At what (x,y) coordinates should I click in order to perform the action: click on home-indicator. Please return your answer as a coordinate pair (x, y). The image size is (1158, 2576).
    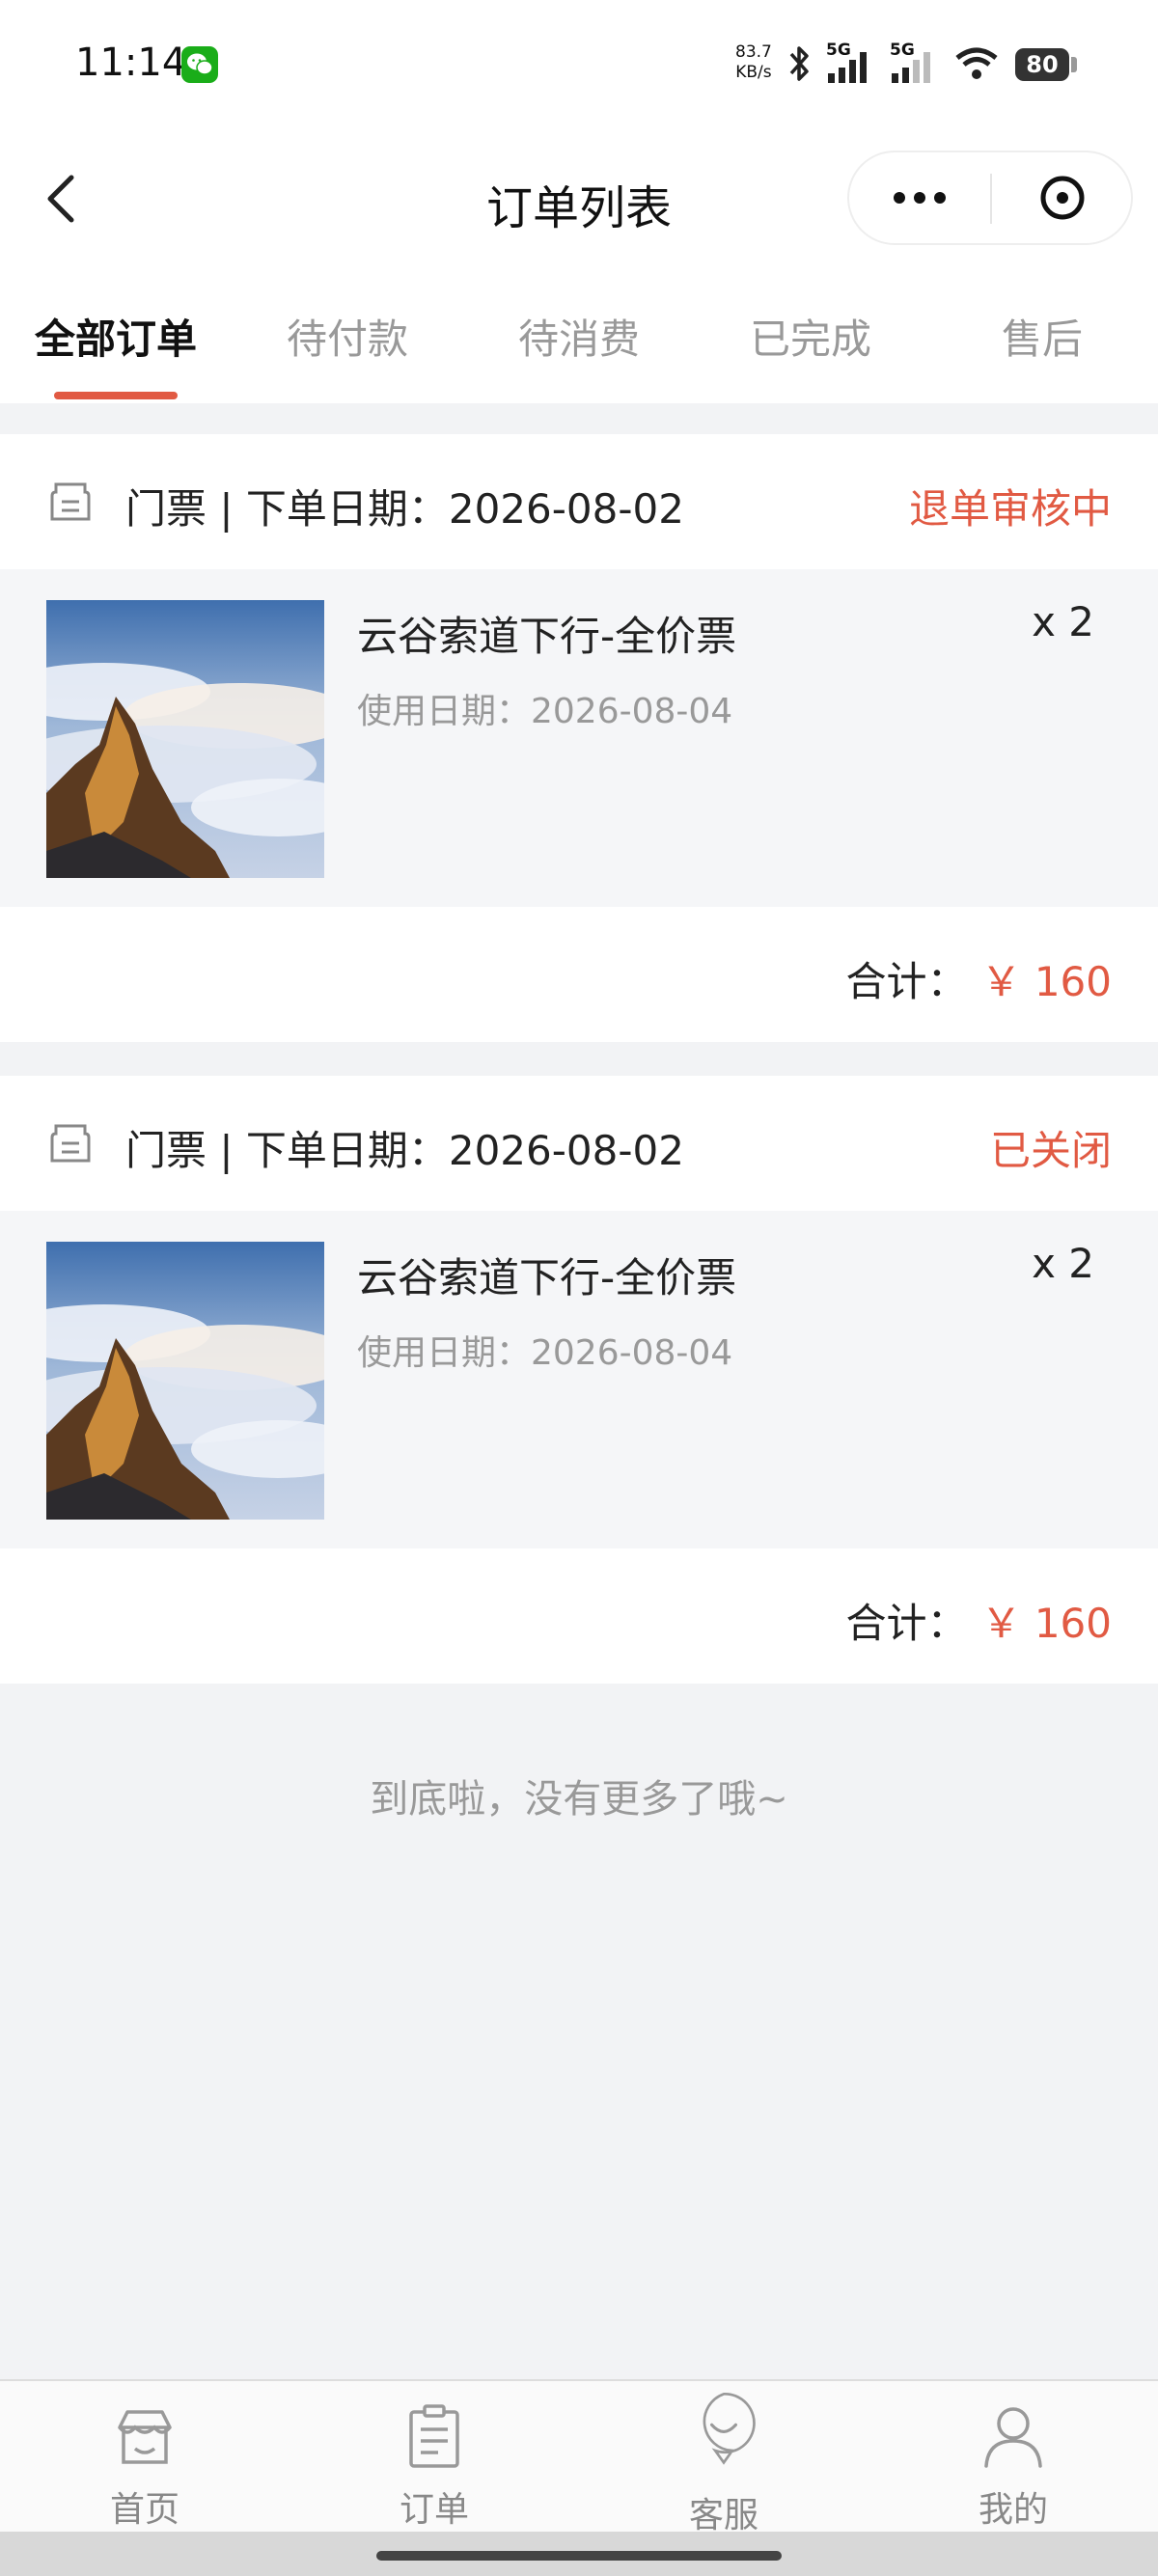
    Looking at the image, I should click on (579, 2556).